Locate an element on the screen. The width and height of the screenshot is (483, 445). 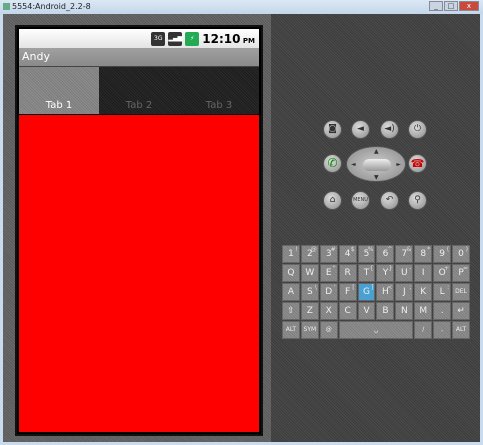
key-alt-label: : is located at coordinates (448, 287).